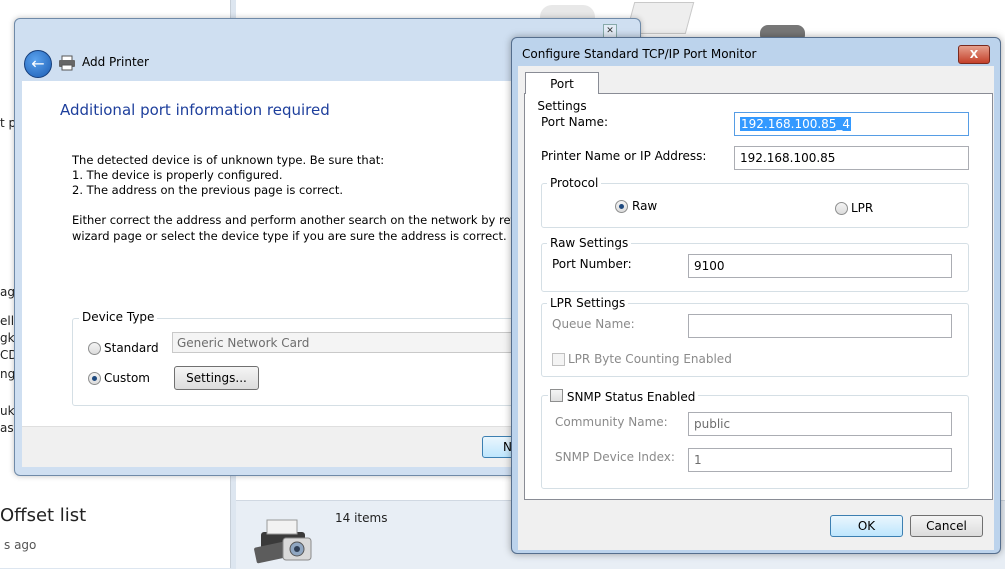 The height and width of the screenshot is (569, 1005). Describe the element at coordinates (631, 397) in the screenshot. I see `snmp-enabled-label: SNMP Status Enabled` at that location.